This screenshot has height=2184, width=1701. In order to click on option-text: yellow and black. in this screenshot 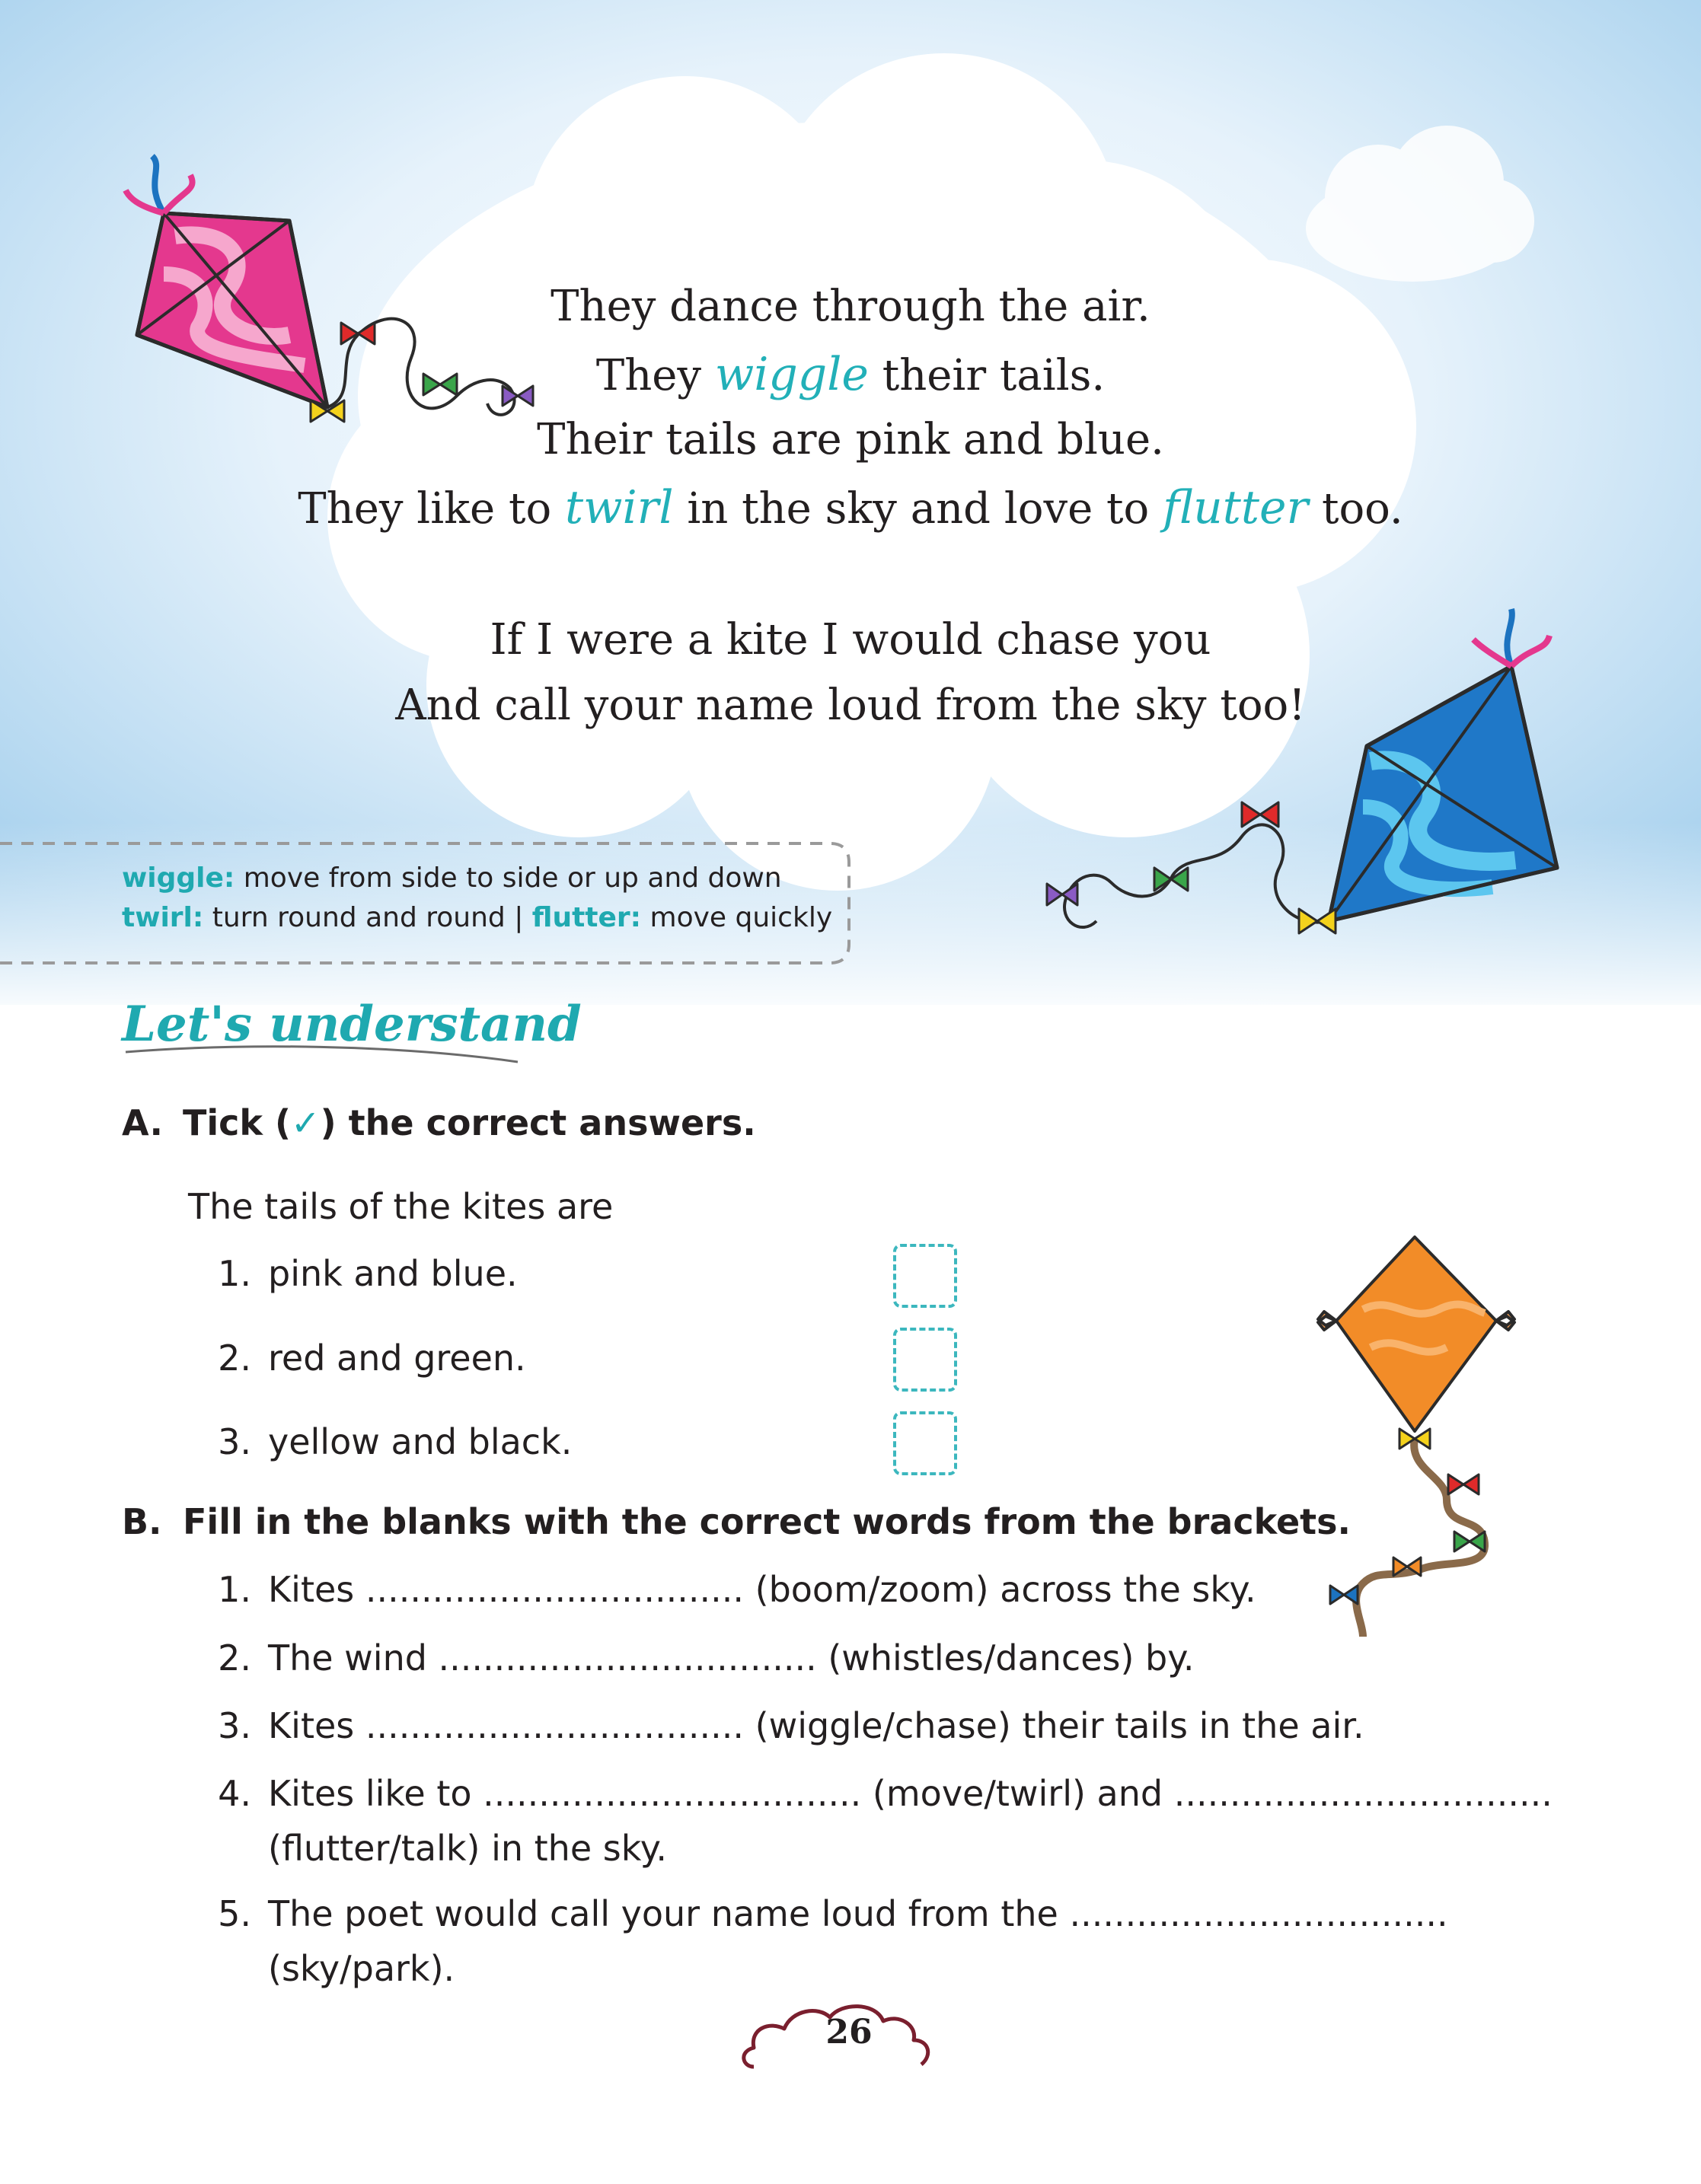, I will do `click(420, 1441)`.